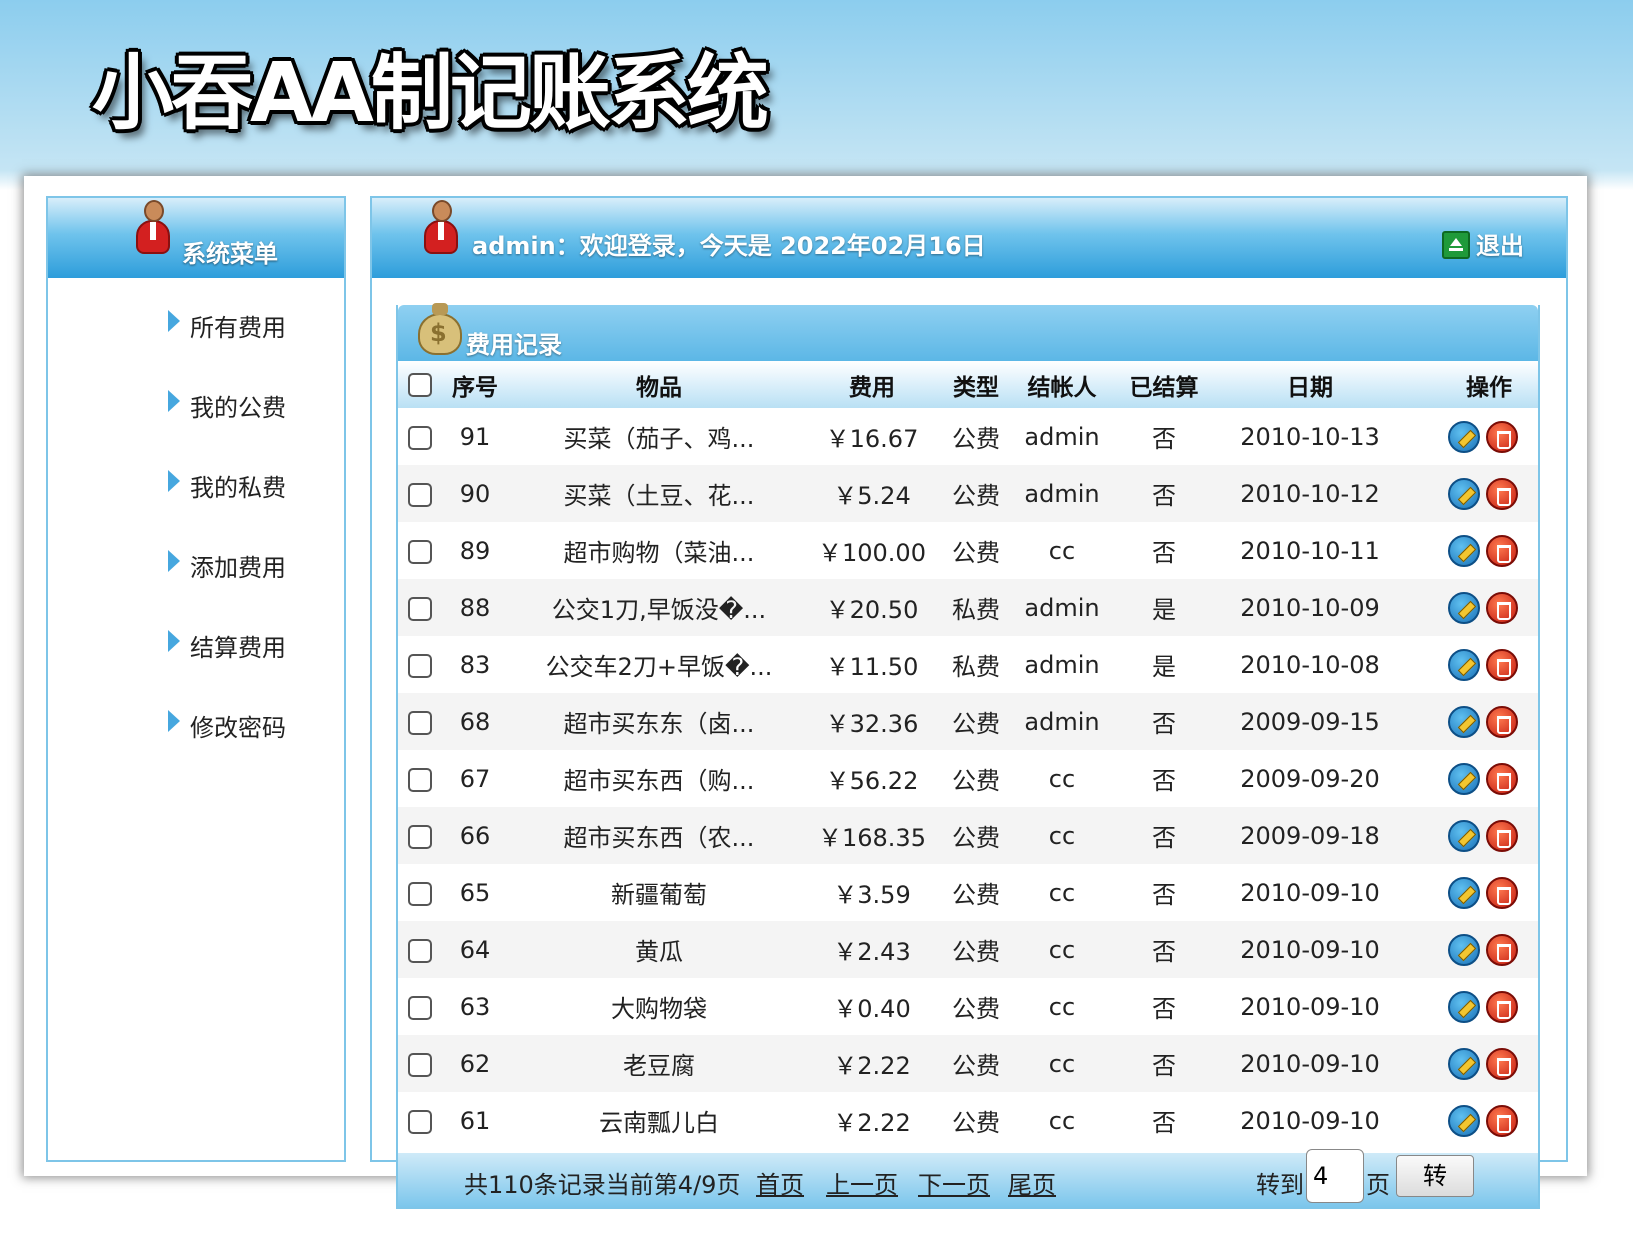 Image resolution: width=1633 pixels, height=1260 pixels. What do you see at coordinates (196, 420) in the screenshot?
I see `sidebar-item-my-public: 我的公费` at bounding box center [196, 420].